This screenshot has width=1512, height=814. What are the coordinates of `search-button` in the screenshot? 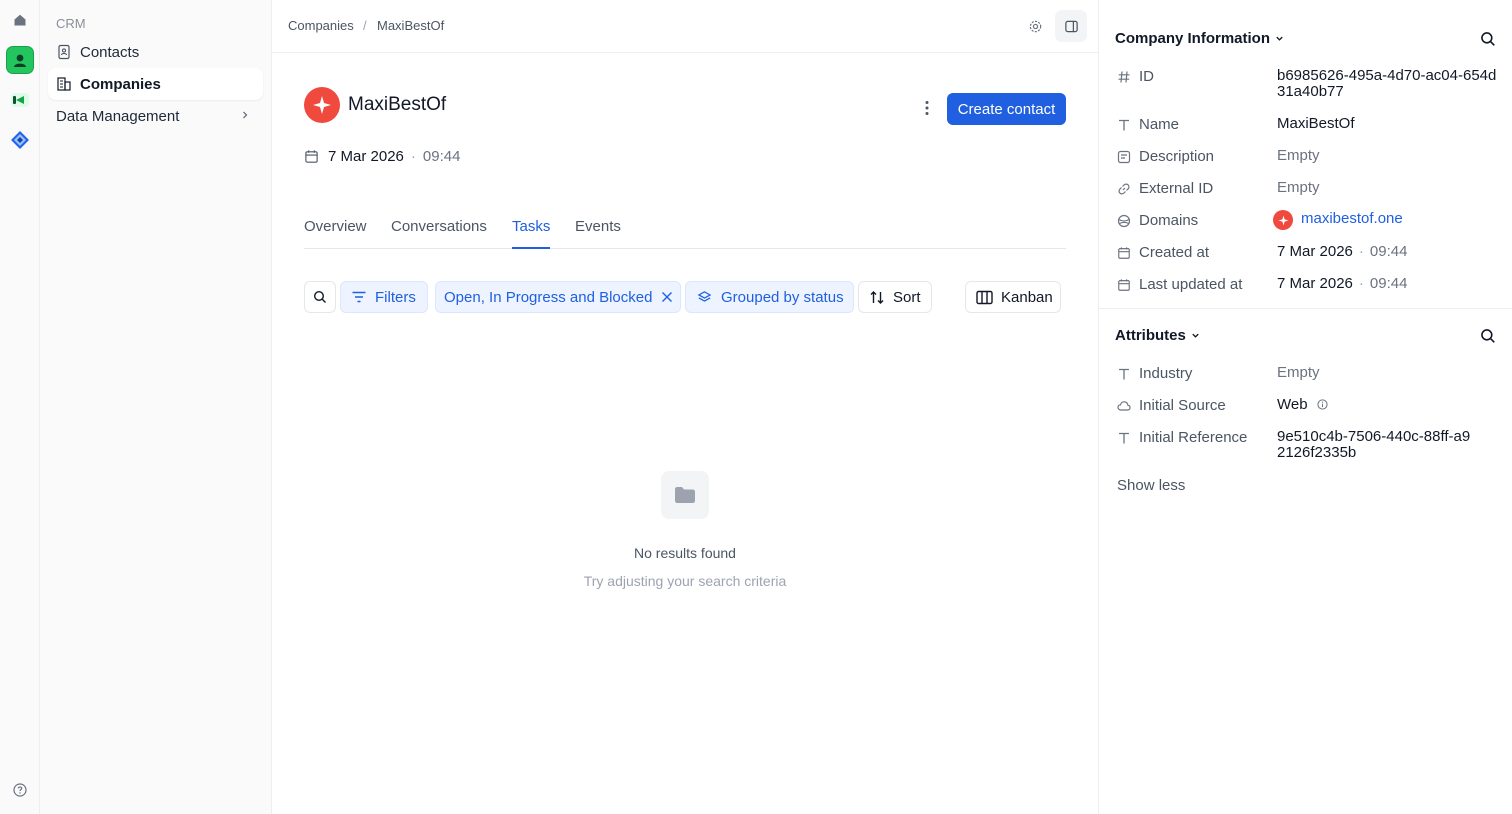 It's located at (320, 297).